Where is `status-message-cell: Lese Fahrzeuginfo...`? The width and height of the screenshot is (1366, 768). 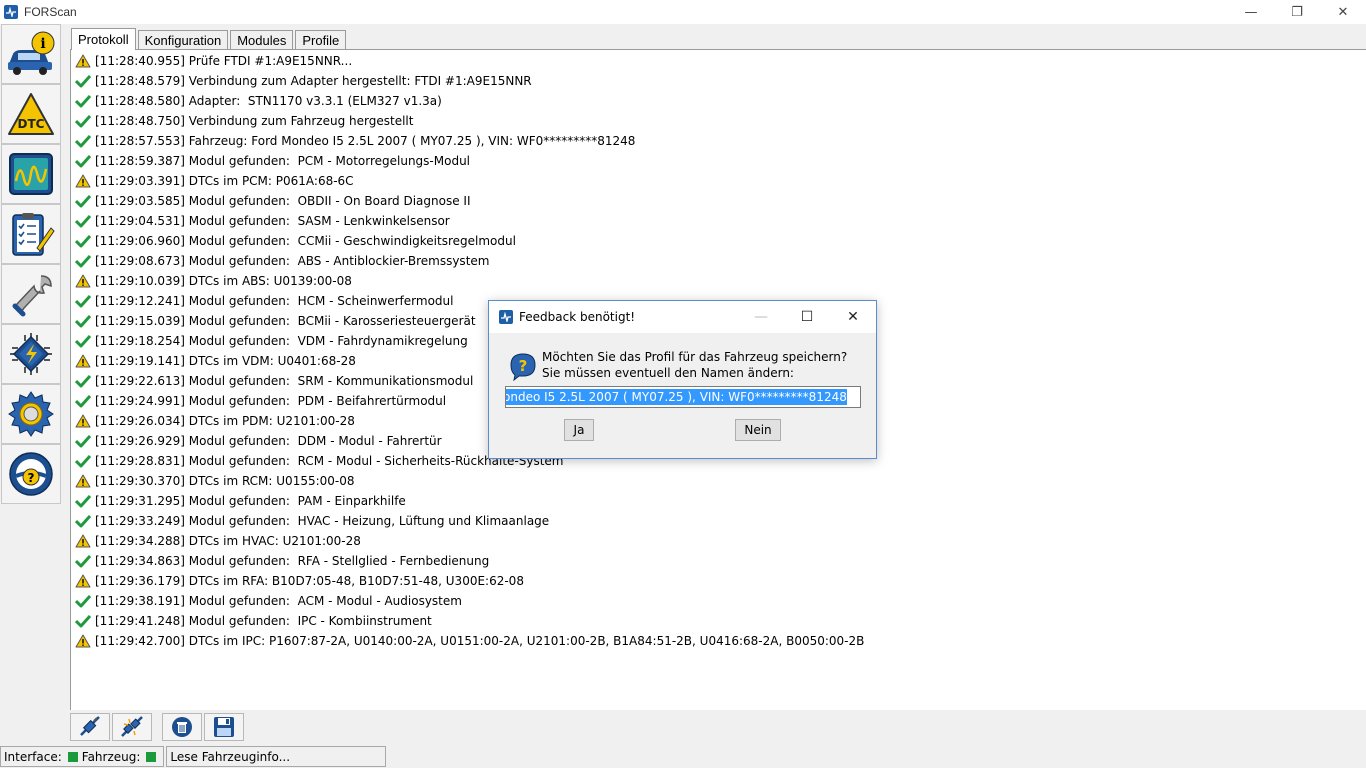 status-message-cell: Lese Fahrzeuginfo... is located at coordinates (276, 756).